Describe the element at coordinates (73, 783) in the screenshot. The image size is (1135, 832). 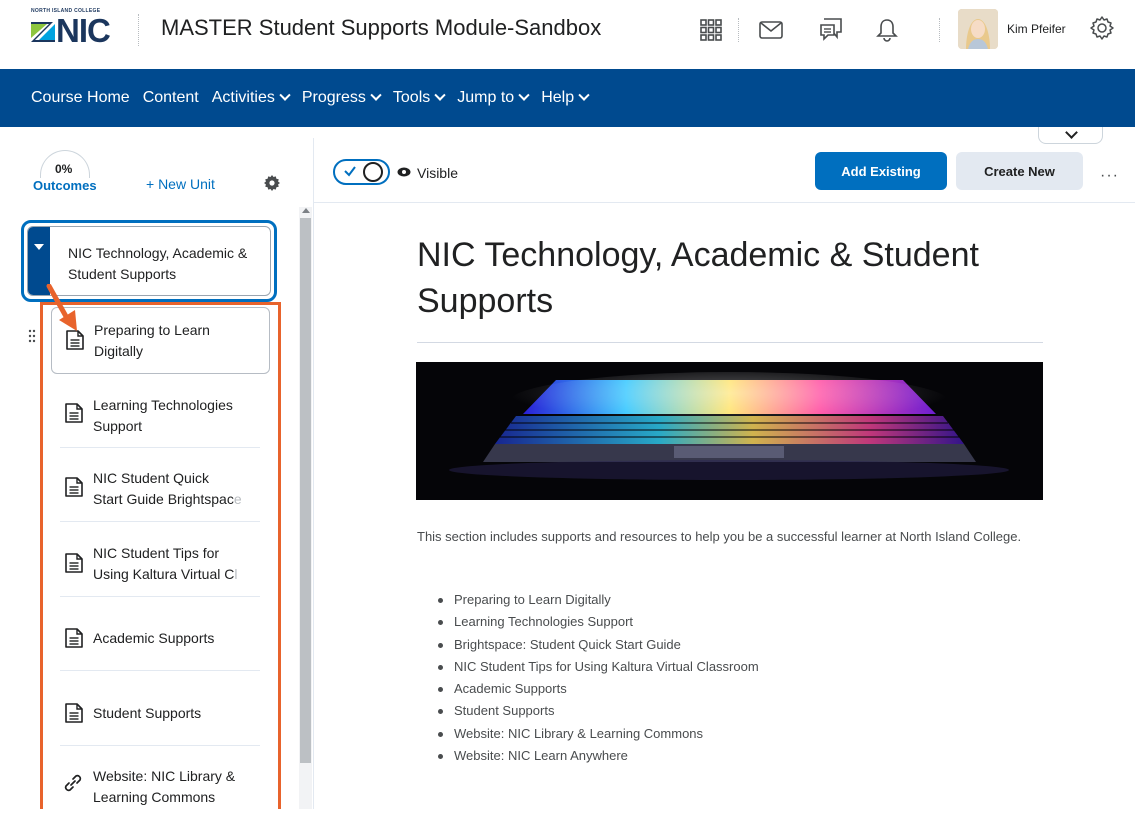
I see `link-icon` at that location.